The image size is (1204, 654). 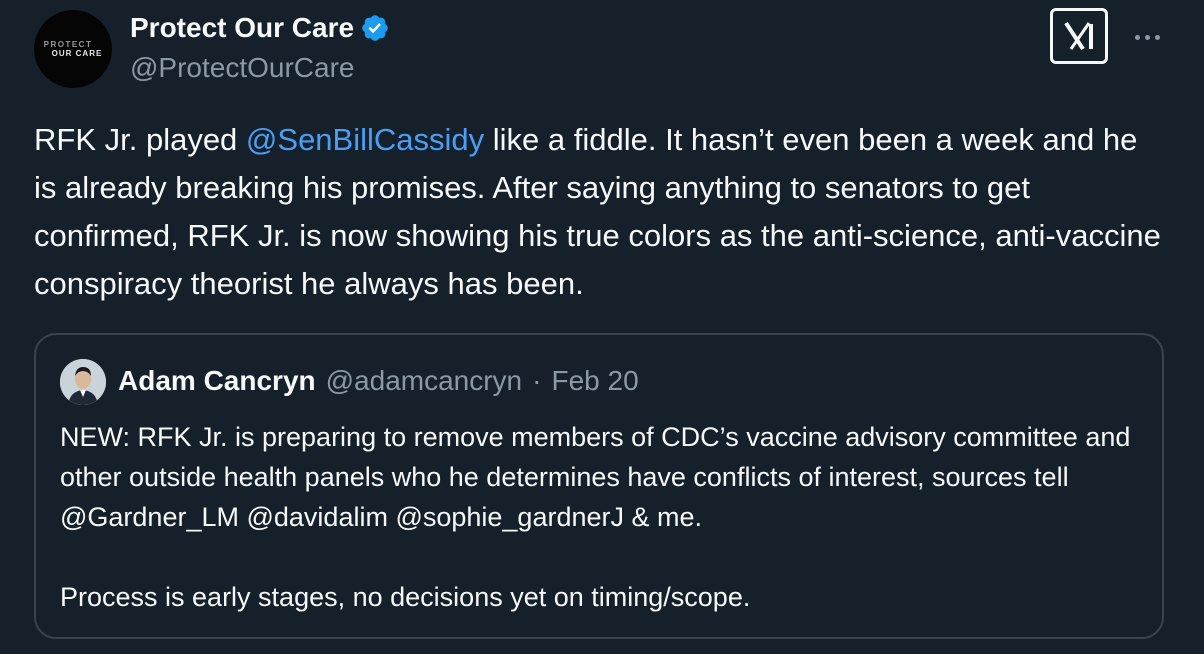 I want to click on quoted-author-avatar, so click(x=83, y=382).